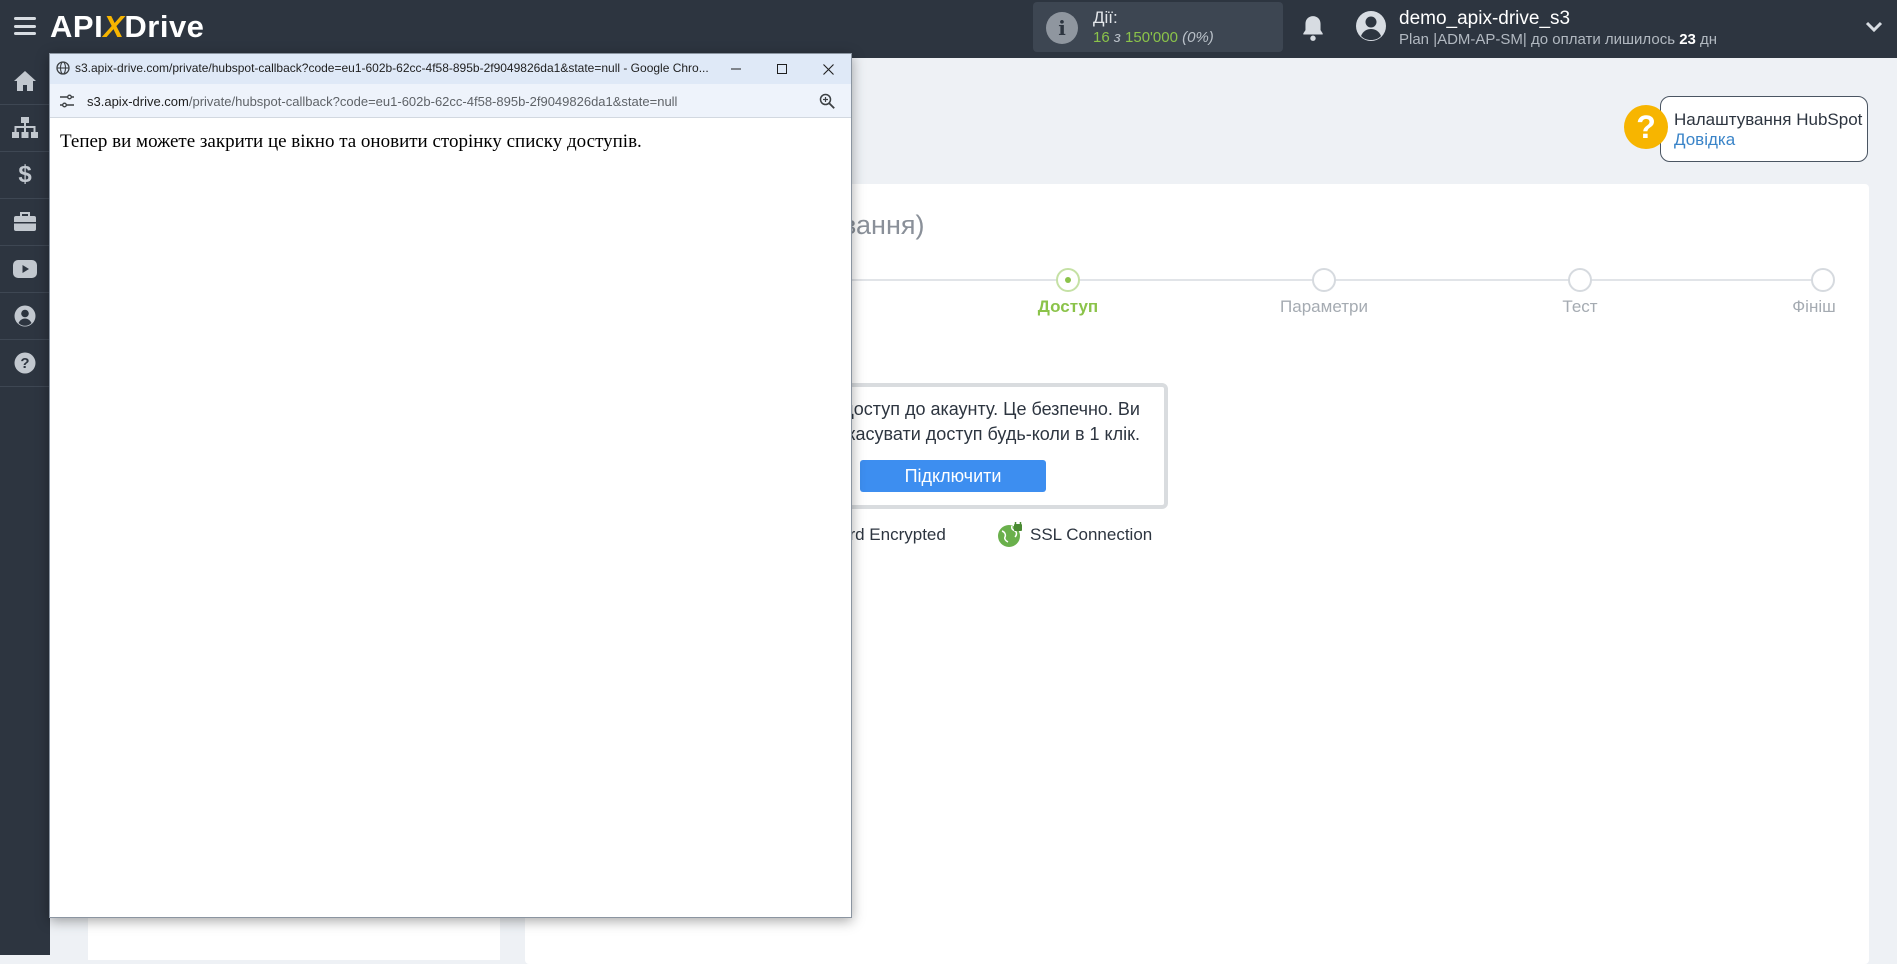  Describe the element at coordinates (883, 225) in the screenshot. I see `page-title: вання)` at that location.